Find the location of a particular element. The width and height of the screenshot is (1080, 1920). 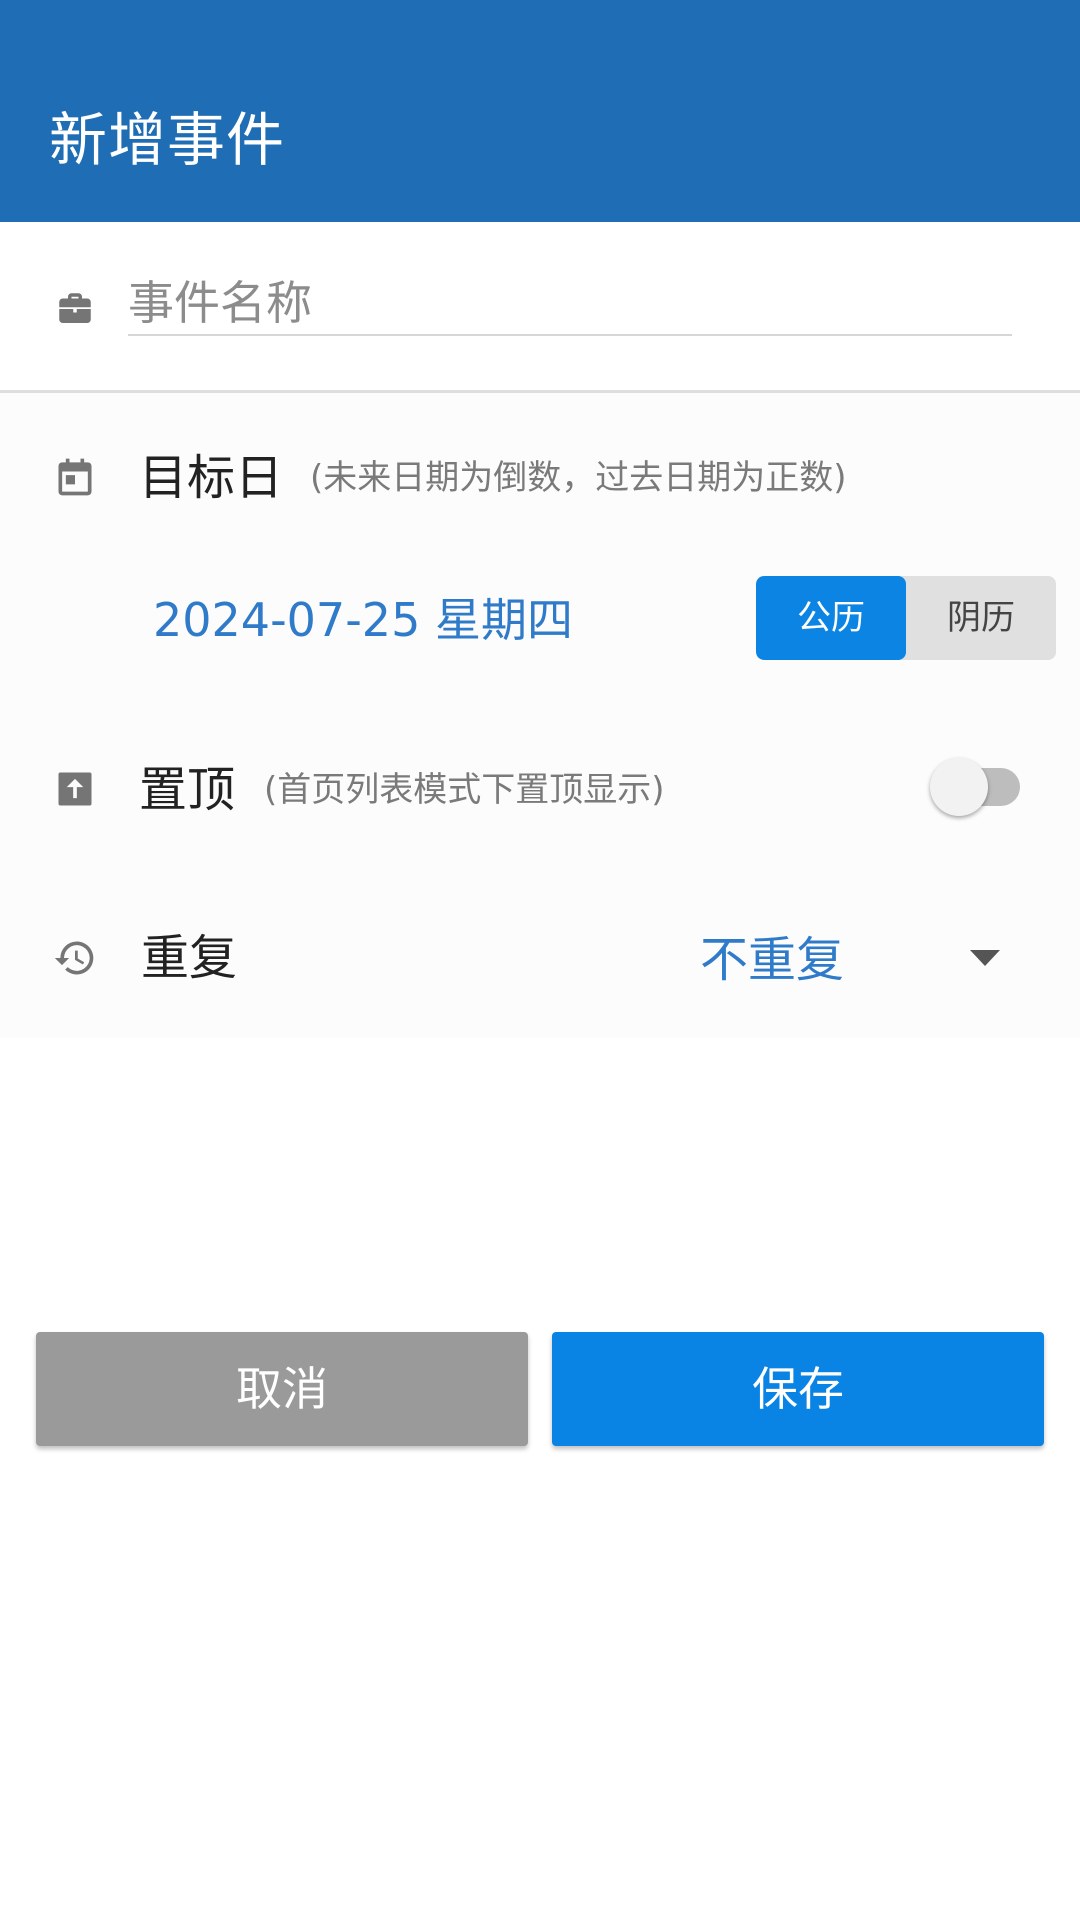

pin-top-switch is located at coordinates (976, 787).